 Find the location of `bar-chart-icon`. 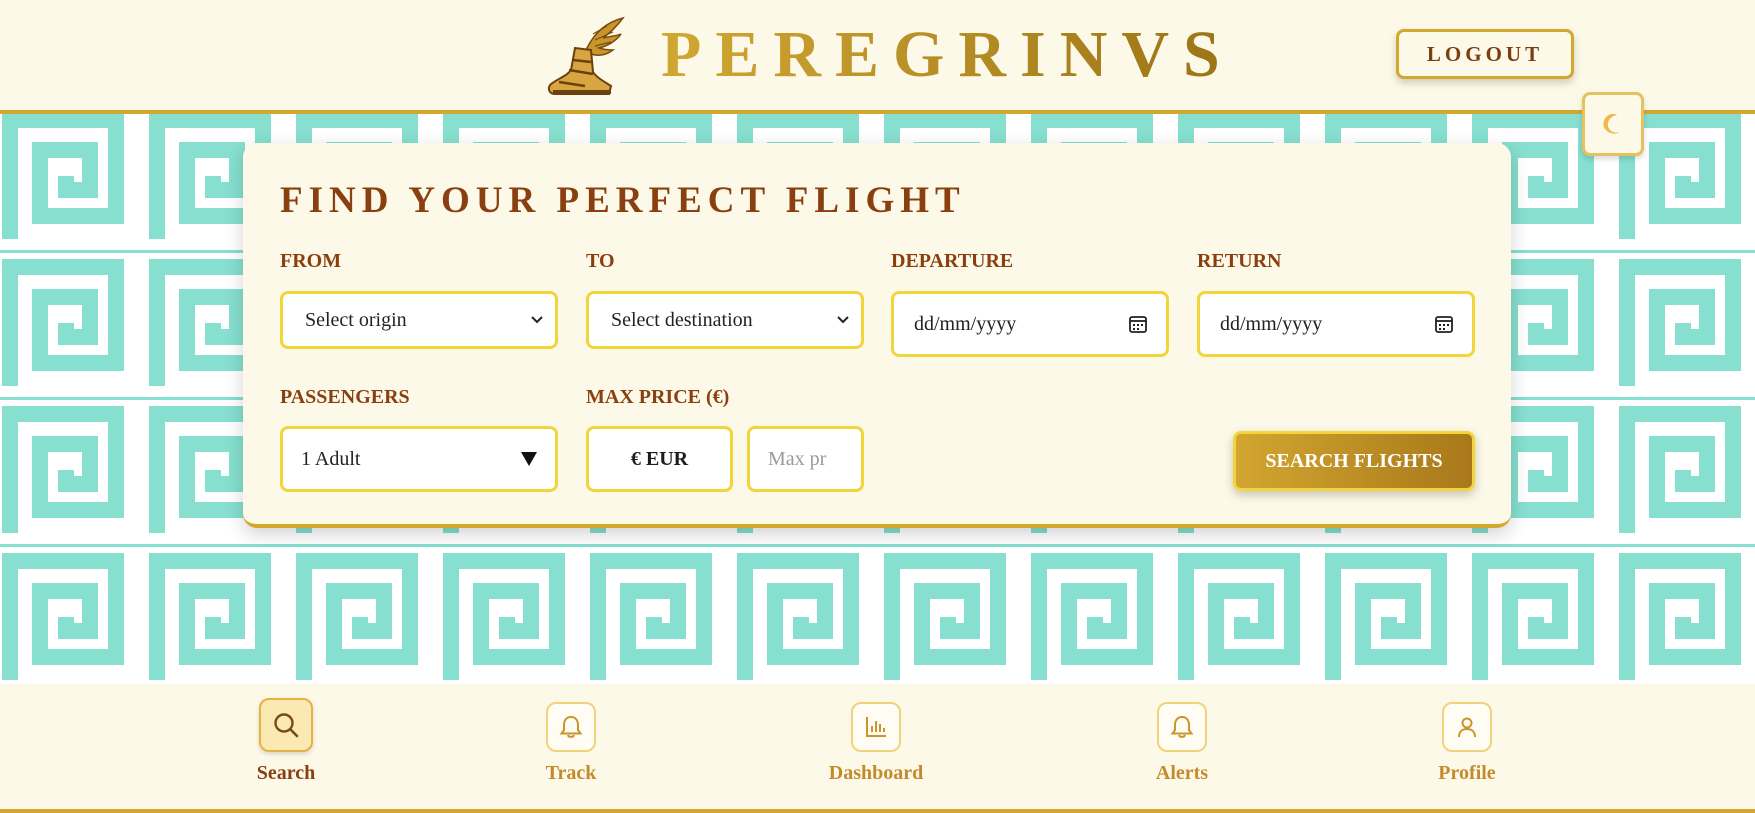

bar-chart-icon is located at coordinates (876, 727).